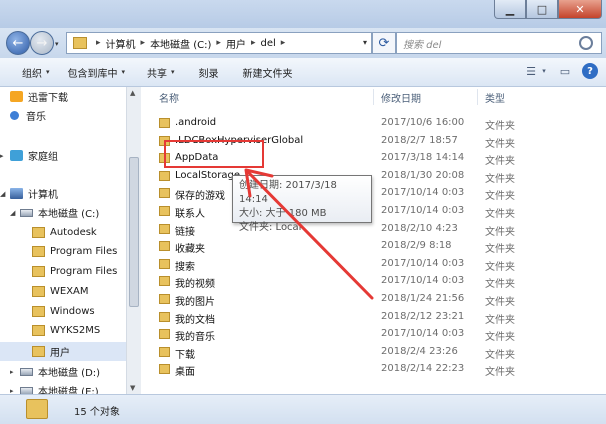  I want to click on forward-button: →, so click(42, 43).